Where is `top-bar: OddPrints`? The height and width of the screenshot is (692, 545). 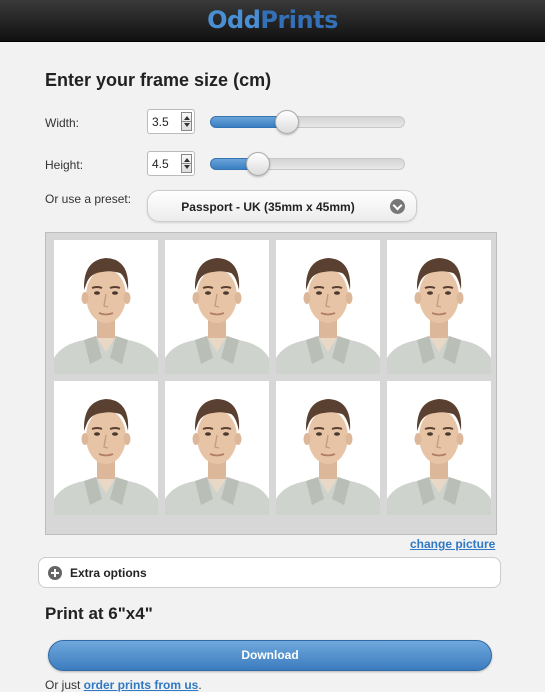
top-bar: OddPrints is located at coordinates (272, 21).